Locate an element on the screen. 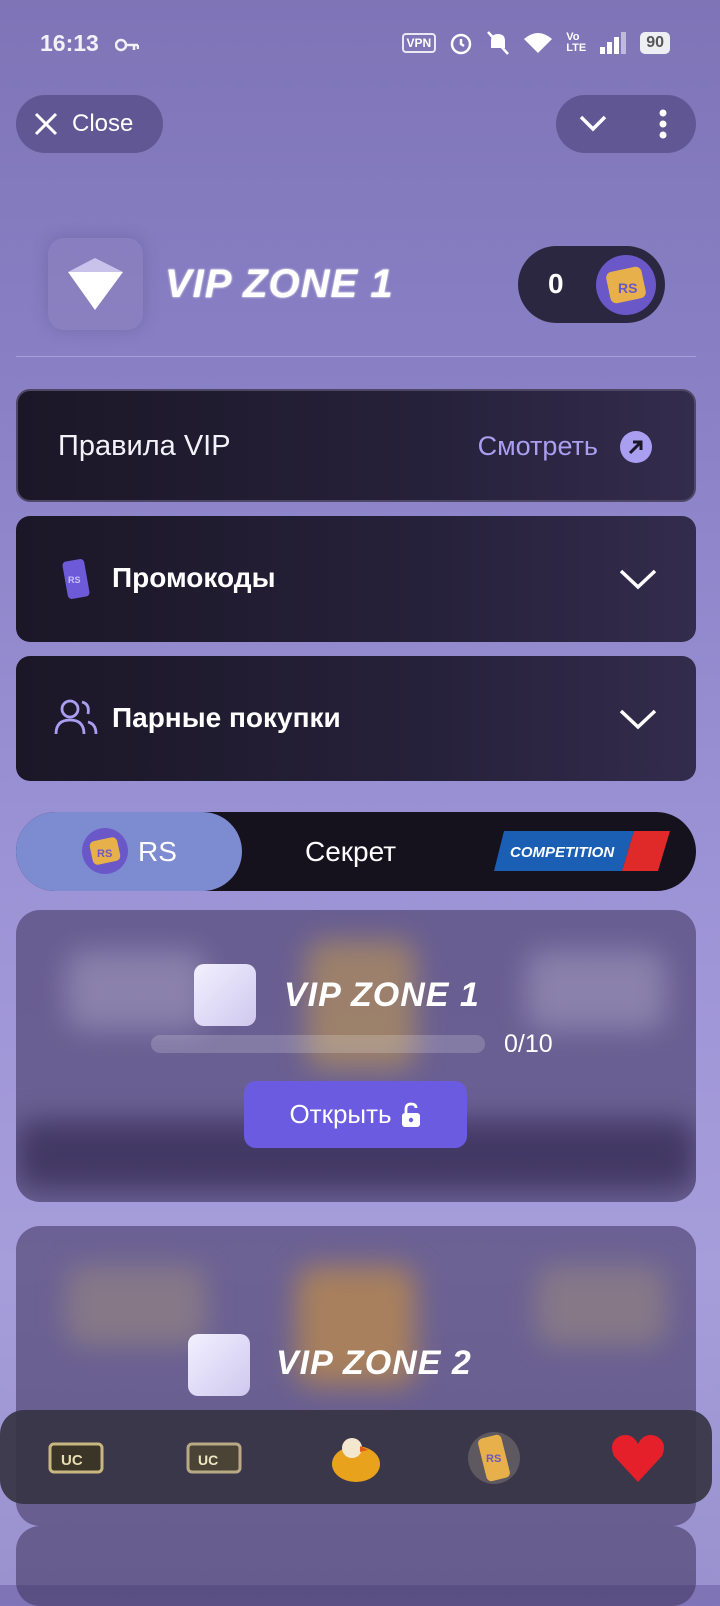 This screenshot has height=1606, width=720. rs-ticket-icon: RS is located at coordinates (494, 1458).